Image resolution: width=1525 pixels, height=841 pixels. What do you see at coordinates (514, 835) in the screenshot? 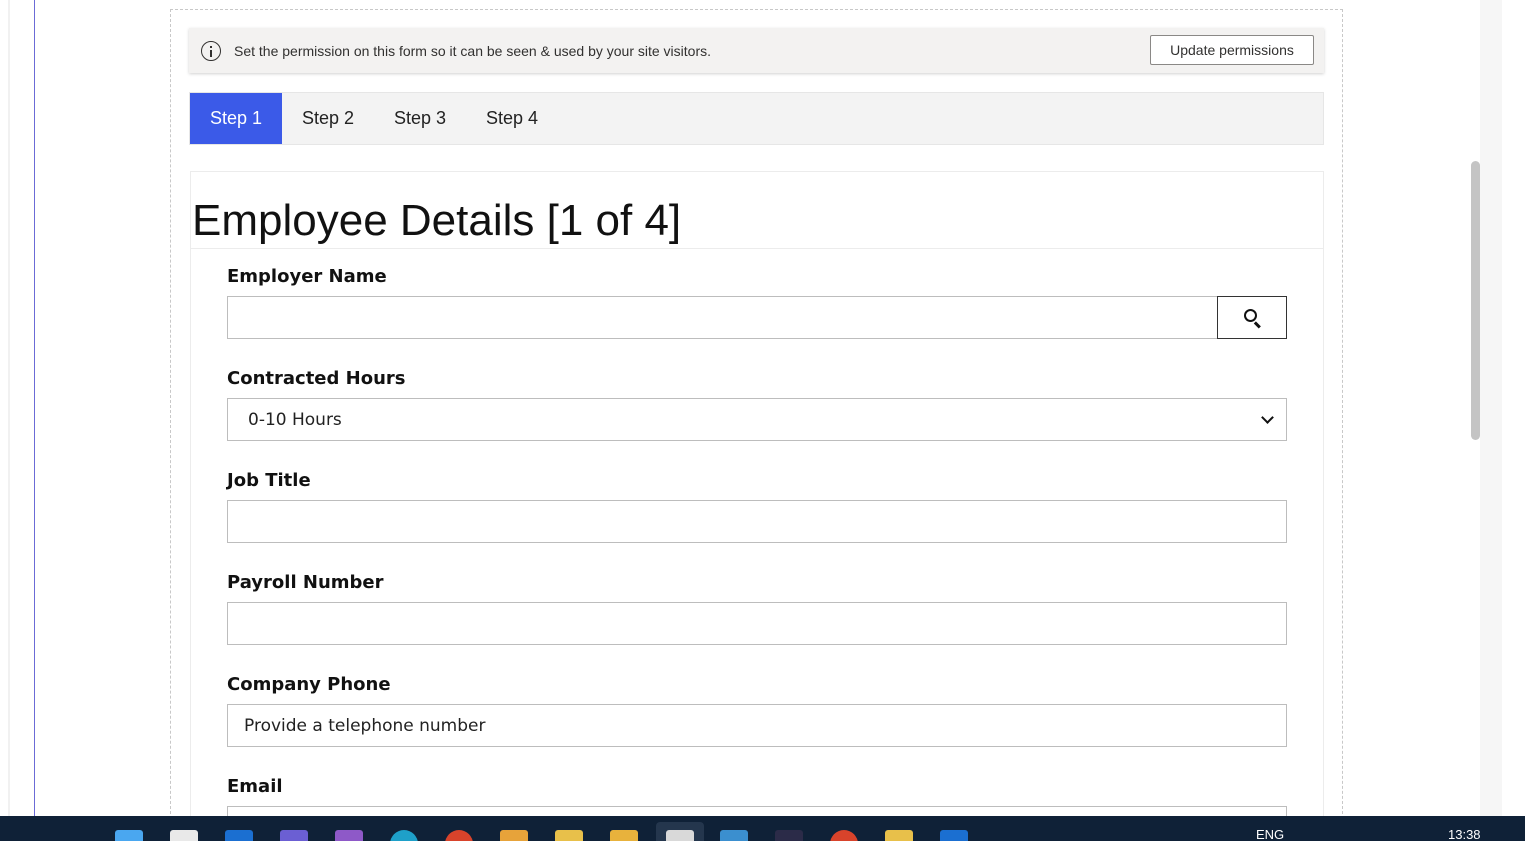
I see `paint-icon` at bounding box center [514, 835].